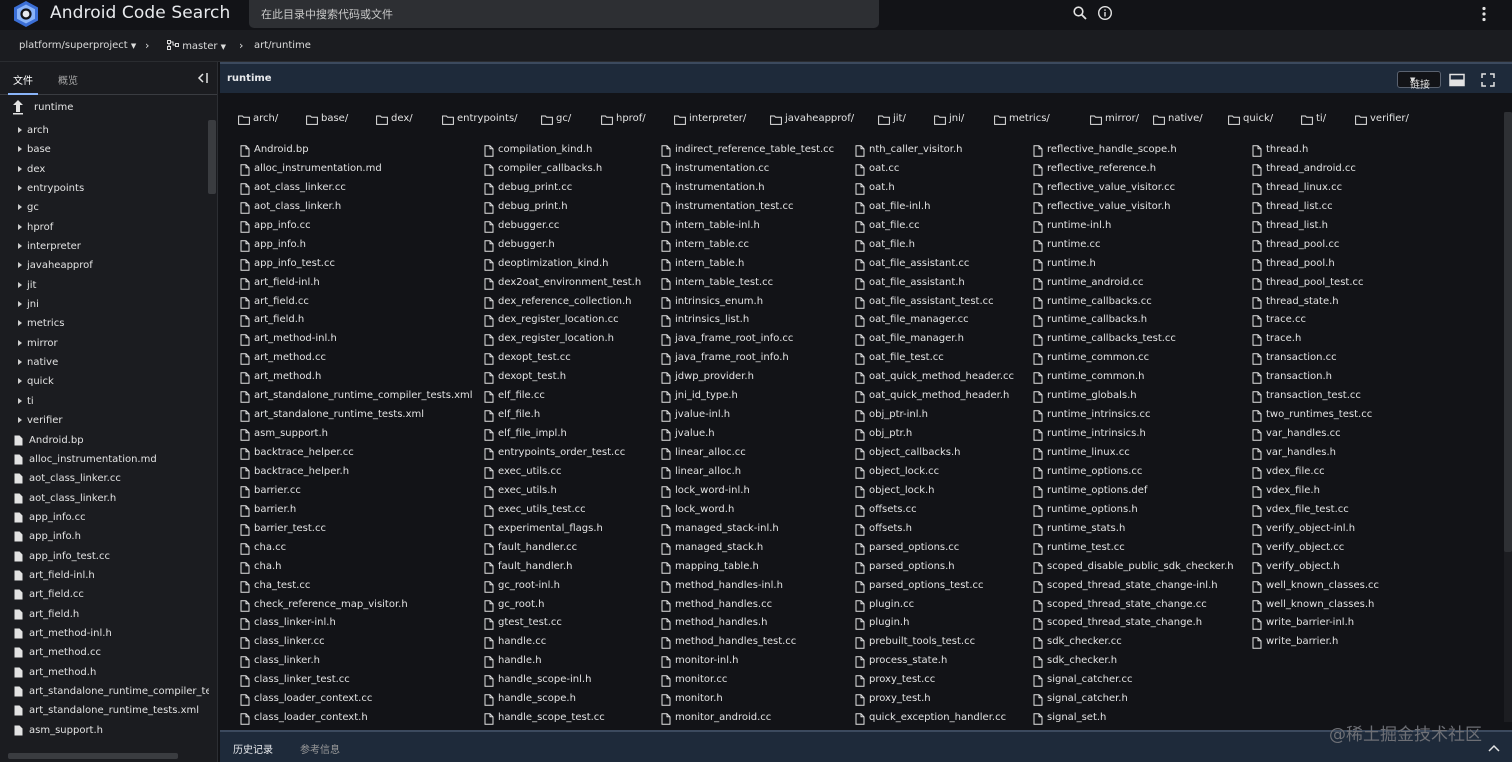 The width and height of the screenshot is (1512, 762). Describe the element at coordinates (66, 730) in the screenshot. I see `sidebar-file-label: asm_support.h` at that location.